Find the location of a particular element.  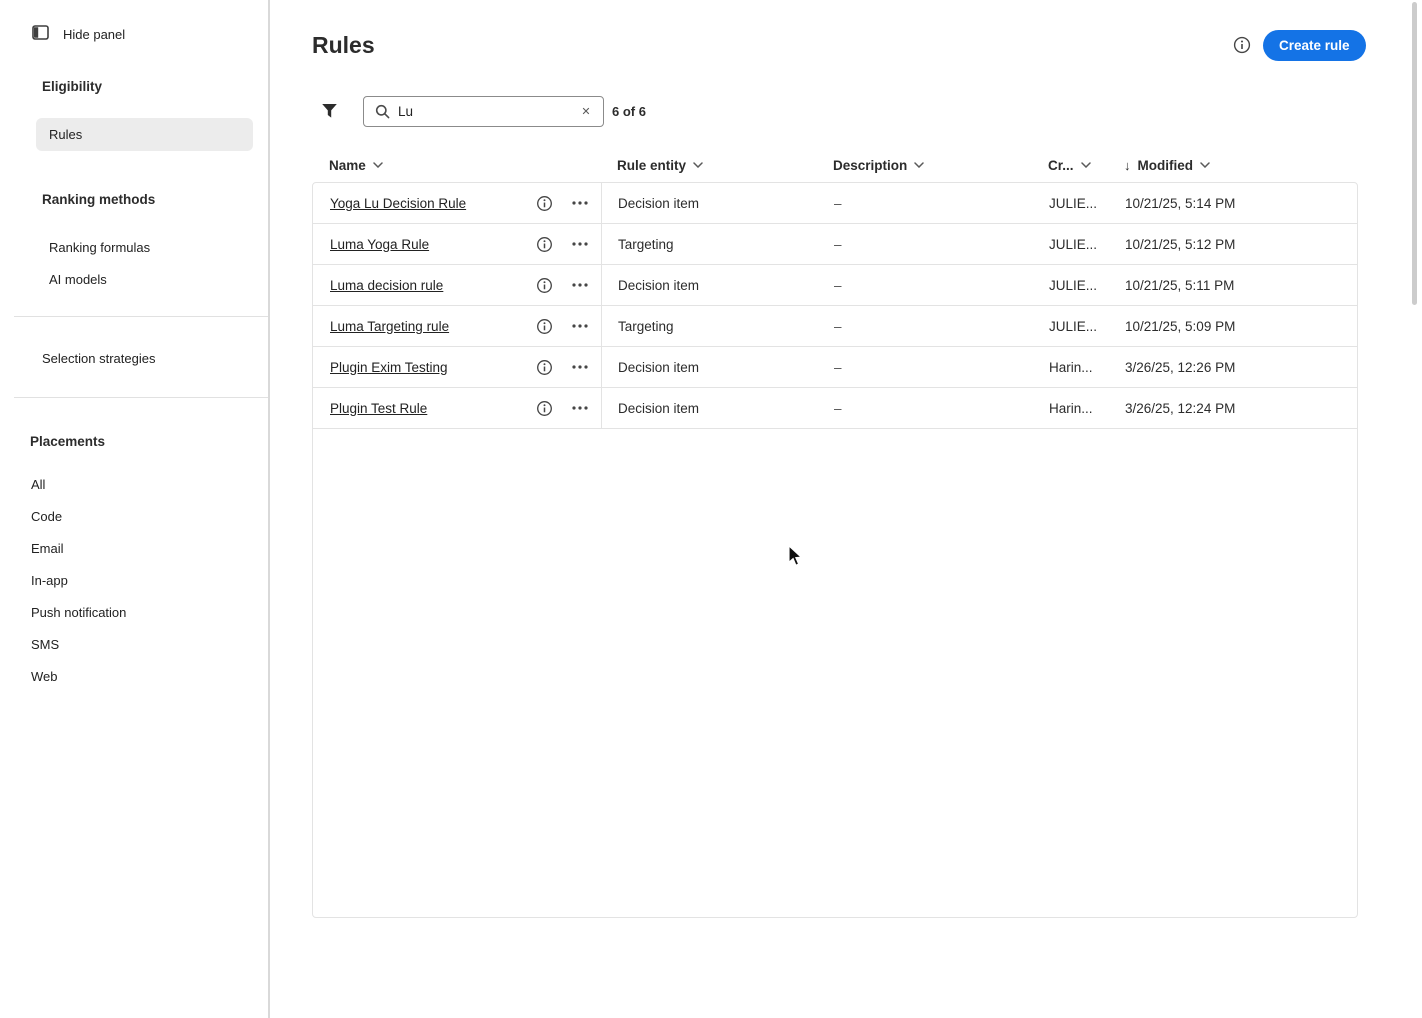

sidebar-item-sms: SMS is located at coordinates (134, 645).